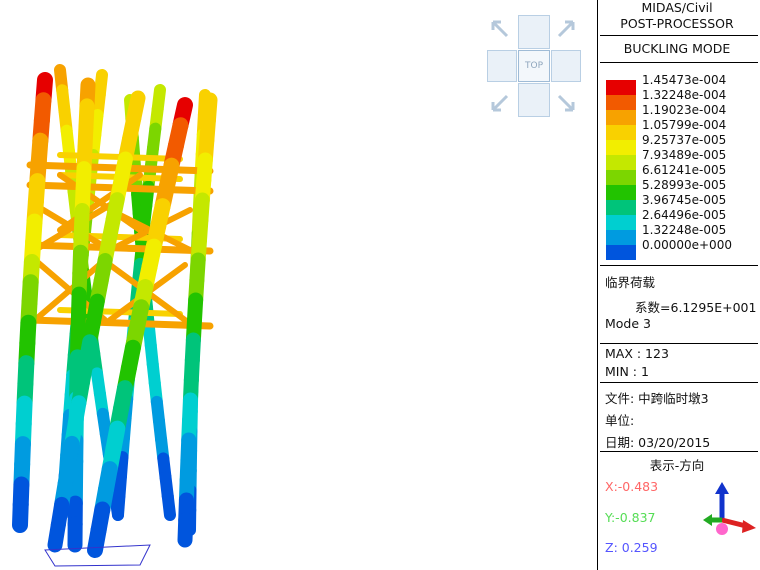 This screenshot has width=760, height=570. I want to click on min-node: MIN : 1, so click(627, 371).